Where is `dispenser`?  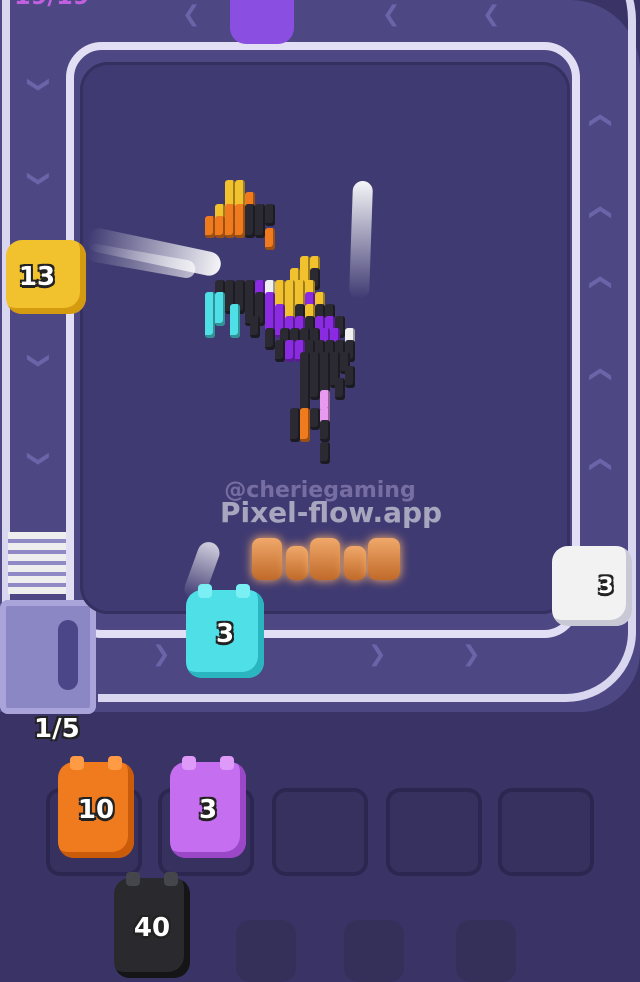
dispenser is located at coordinates (48, 657).